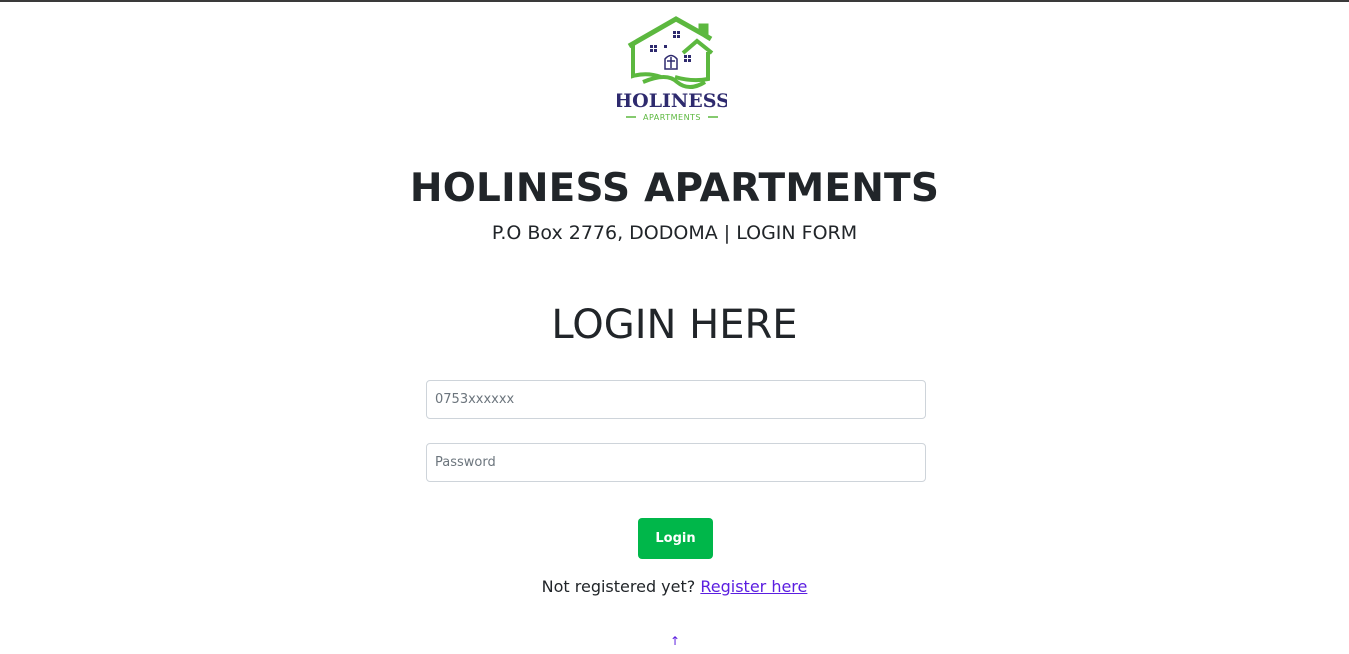 The image size is (1349, 654). I want to click on svg-text: HOLINESS, so click(672, 101).